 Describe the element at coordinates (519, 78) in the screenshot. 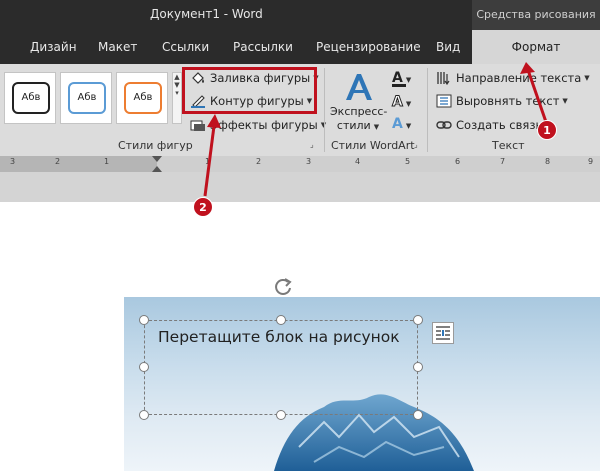

I see `text-direction-label: Направление текста` at that location.